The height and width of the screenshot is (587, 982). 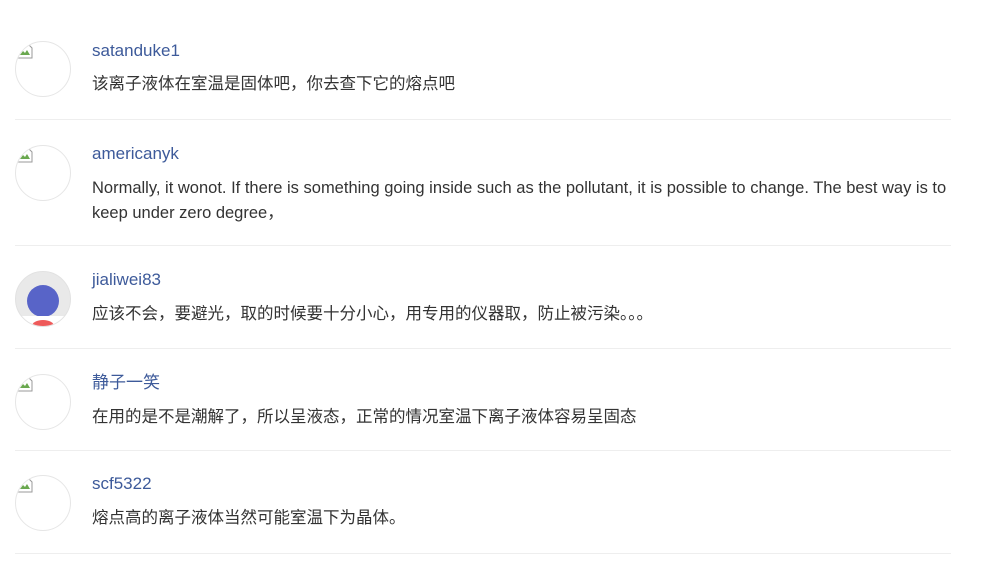 What do you see at coordinates (273, 84) in the screenshot?
I see `comment-text: 该离子液体在室温是固体吧，你去查下它的熔点吧` at bounding box center [273, 84].